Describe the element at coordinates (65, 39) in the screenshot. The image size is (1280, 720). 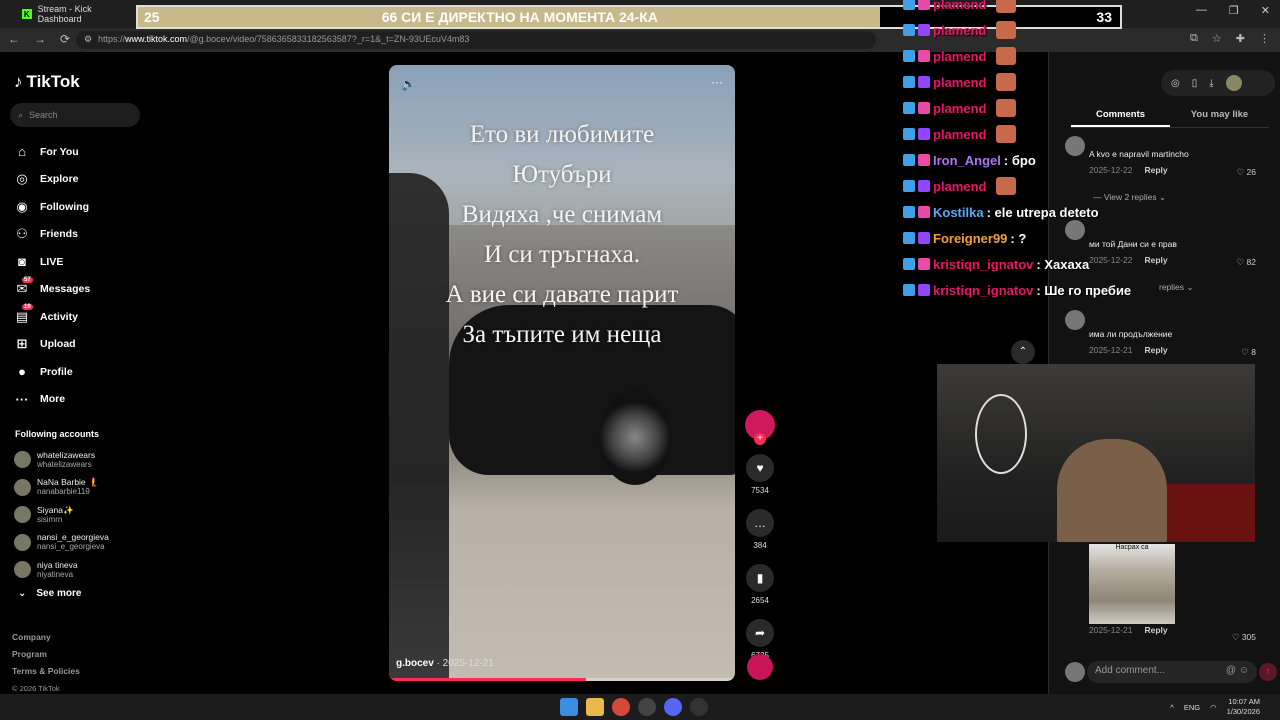
I see `reload-icon: ⟳` at that location.